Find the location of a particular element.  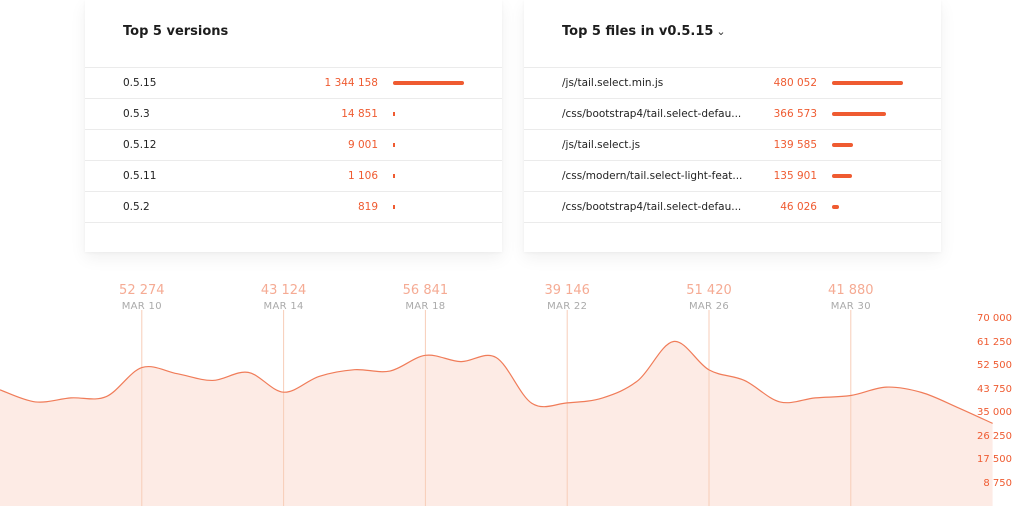

table-row: 0.5.11 1 106 is located at coordinates (293, 176).